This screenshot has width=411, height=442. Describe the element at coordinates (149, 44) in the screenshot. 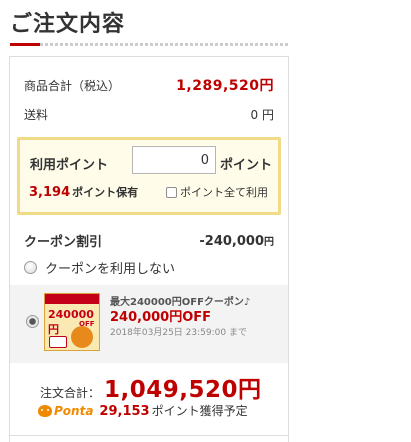

I see `title-divider` at that location.